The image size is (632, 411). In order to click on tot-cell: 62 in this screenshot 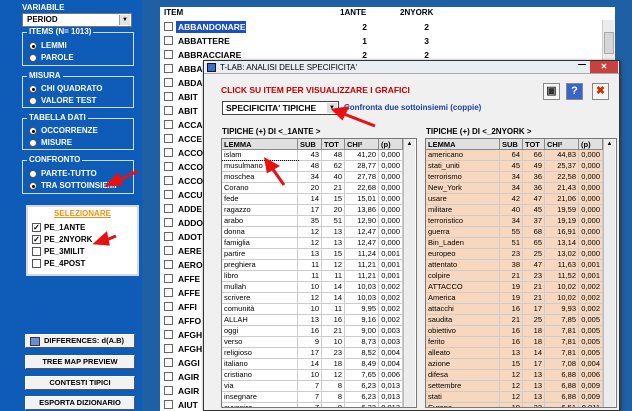, I will do `click(333, 166)`.